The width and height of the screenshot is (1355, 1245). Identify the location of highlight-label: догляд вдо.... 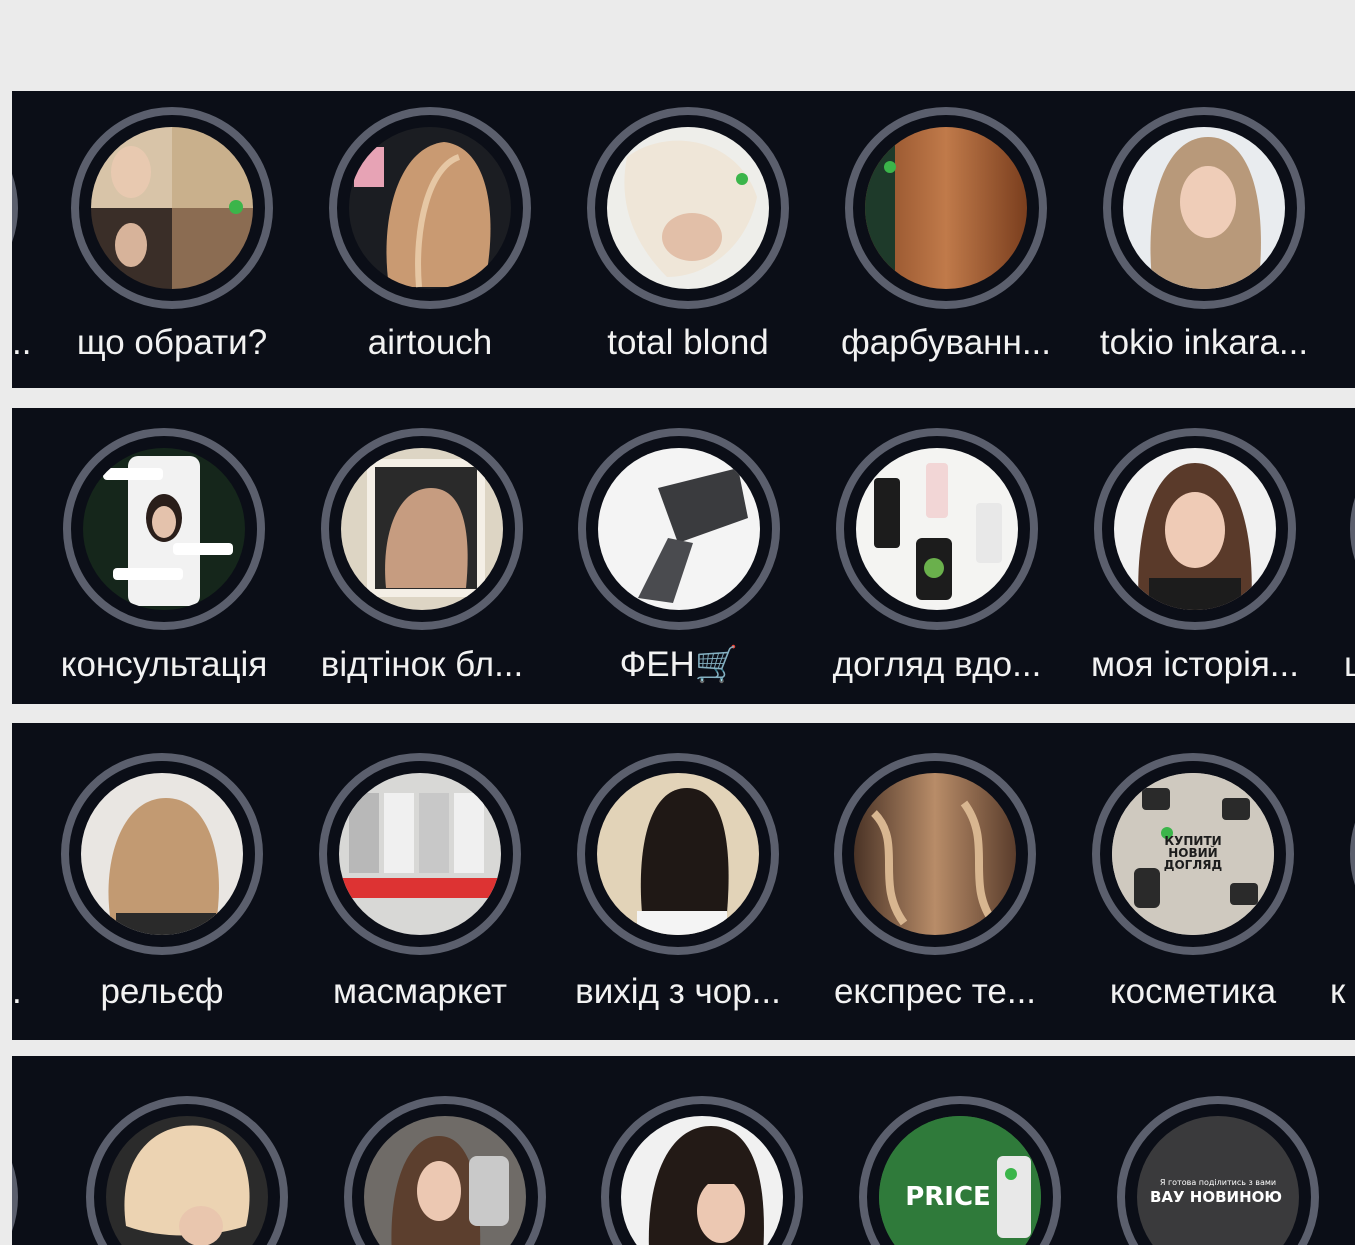
(937, 664).